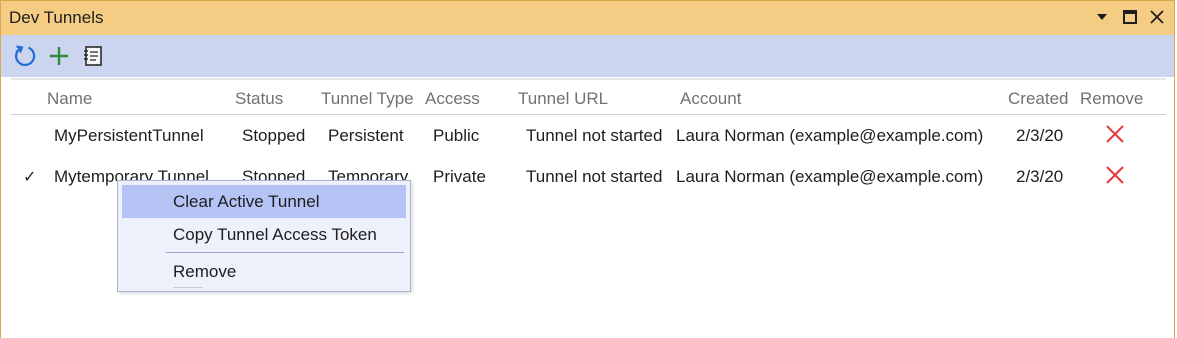  What do you see at coordinates (259, 99) in the screenshot?
I see `column-header-status: Status` at bounding box center [259, 99].